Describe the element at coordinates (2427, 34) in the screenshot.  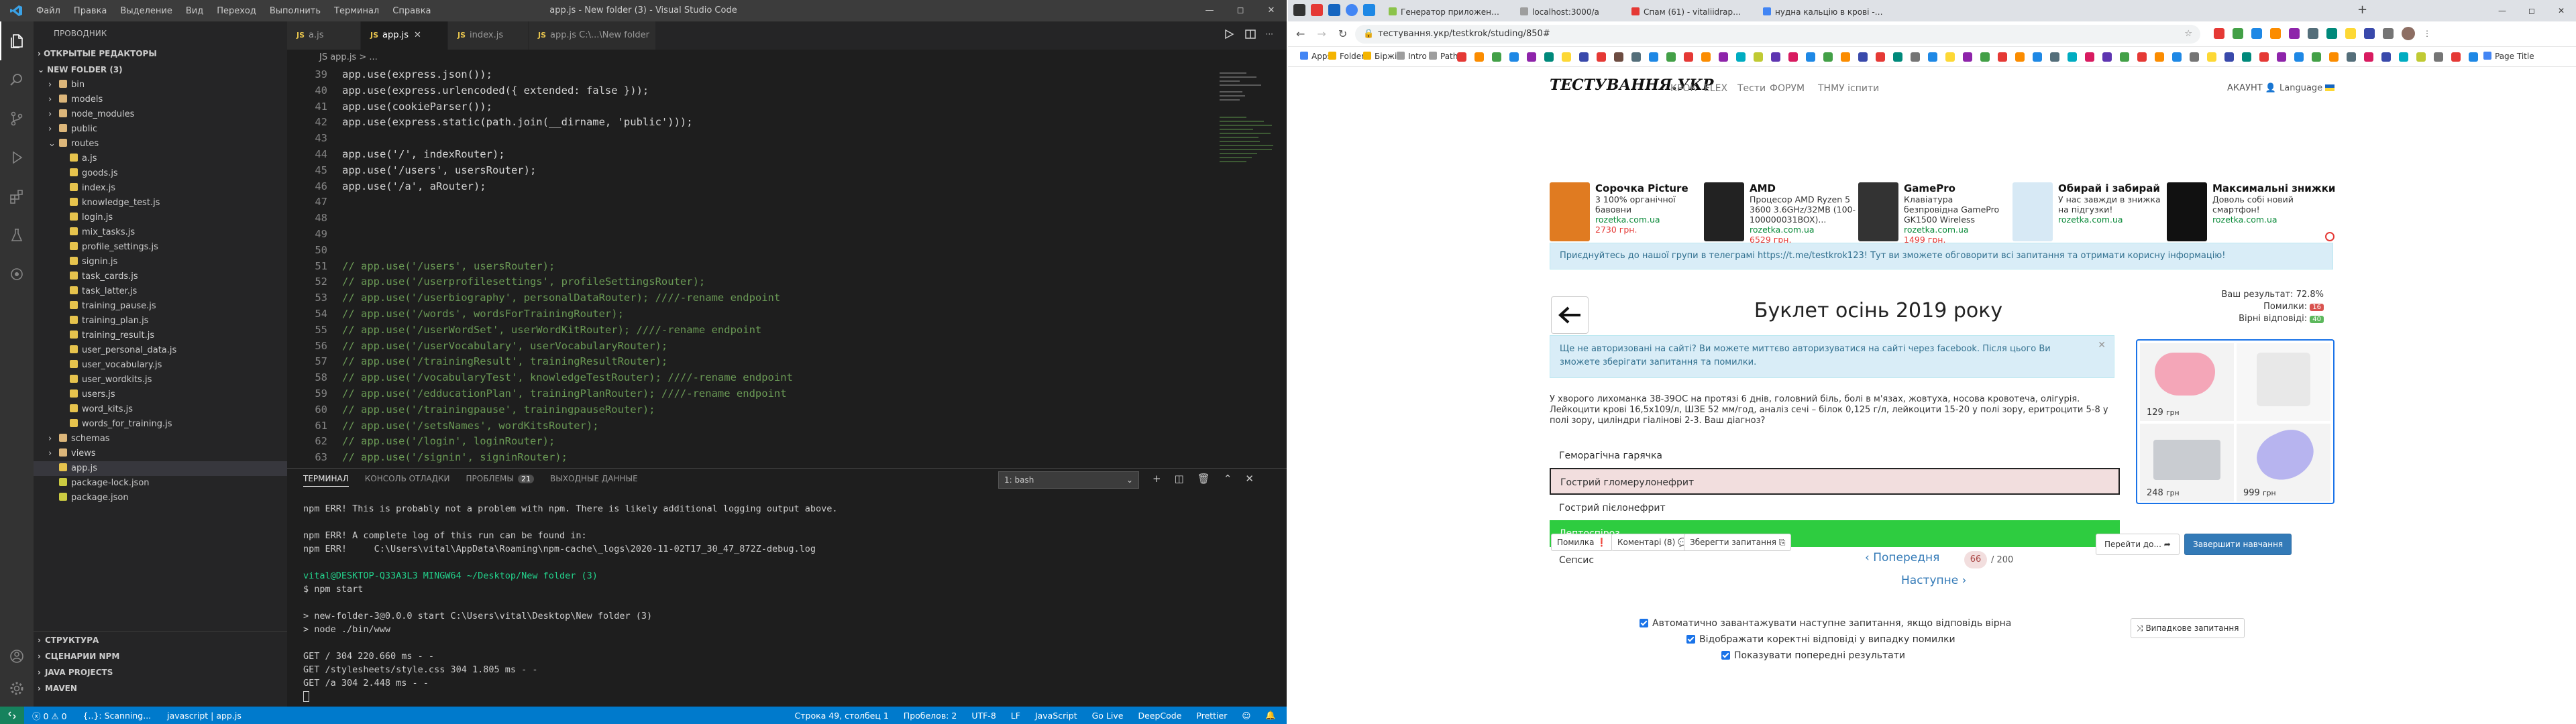
I see `chrome-menu-icon: ⋮` at that location.